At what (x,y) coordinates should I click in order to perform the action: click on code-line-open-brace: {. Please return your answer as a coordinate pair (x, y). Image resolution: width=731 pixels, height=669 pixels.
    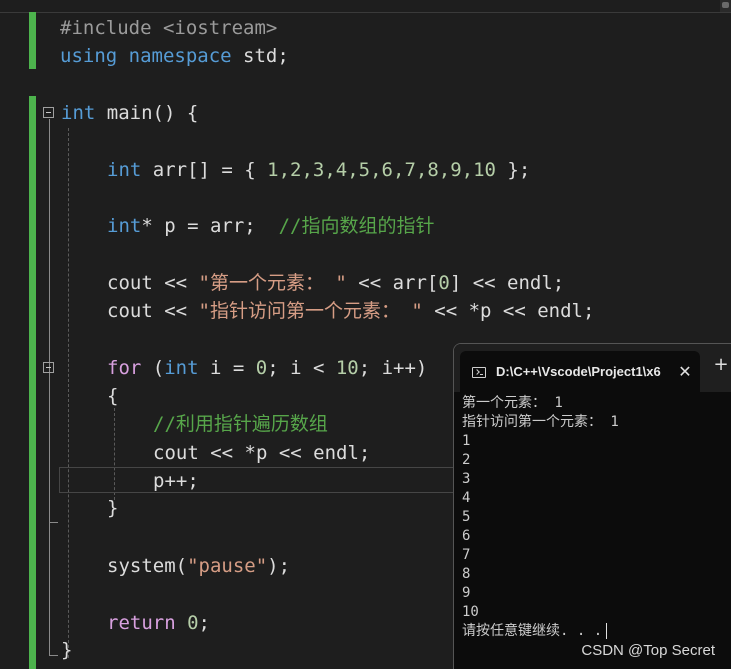
    Looking at the image, I should click on (112, 396).